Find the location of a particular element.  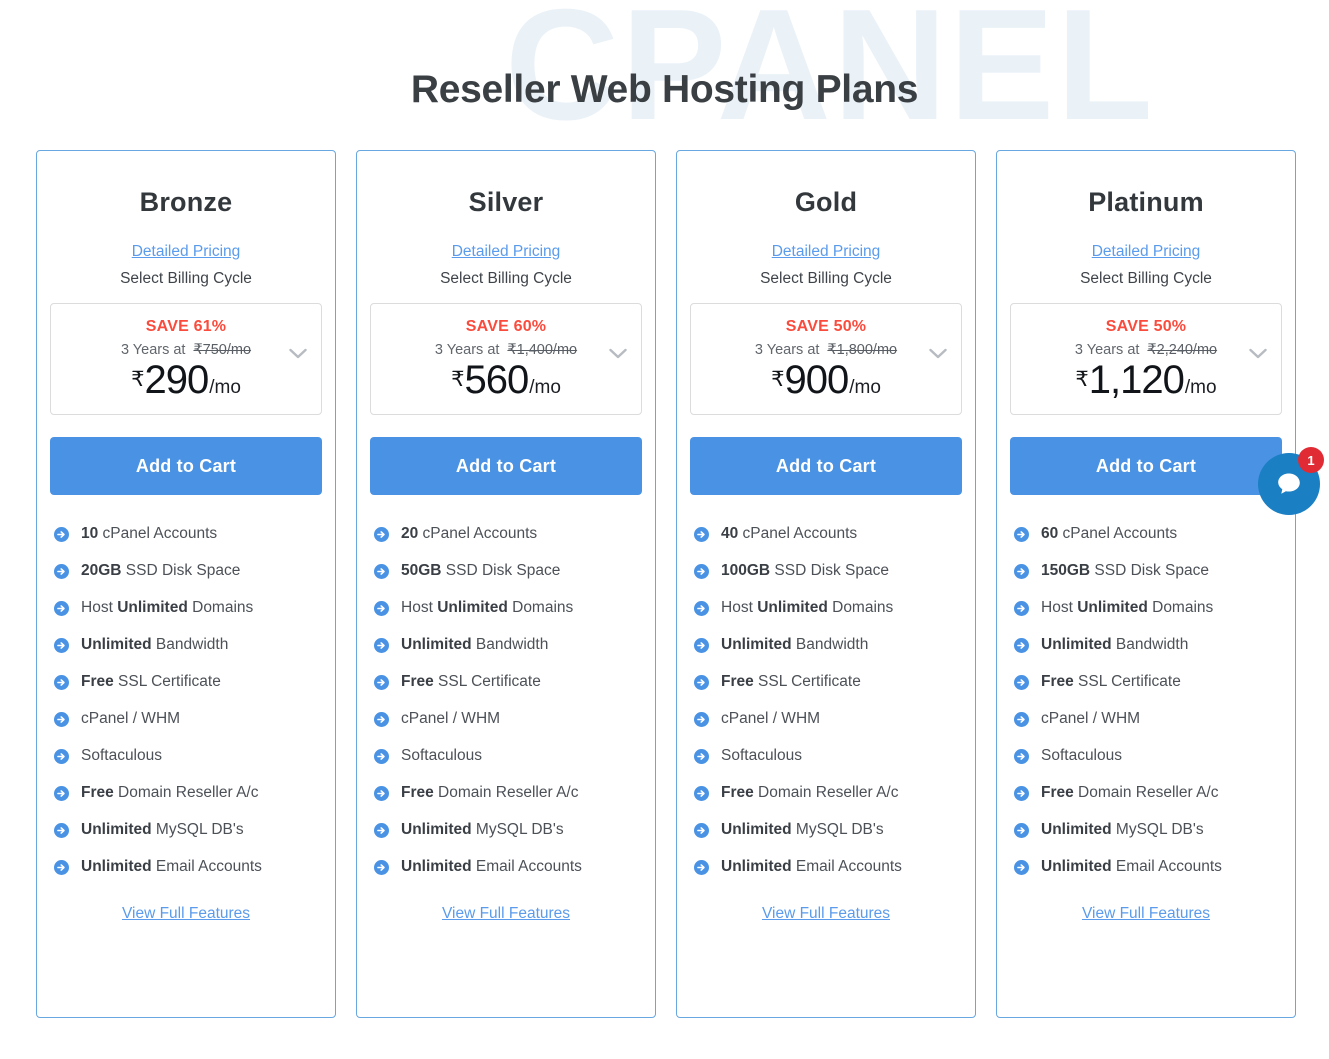

billing-cycle-selector: SAVE 61% 3 Years at ₹750/mo ₹290/mo is located at coordinates (186, 359).